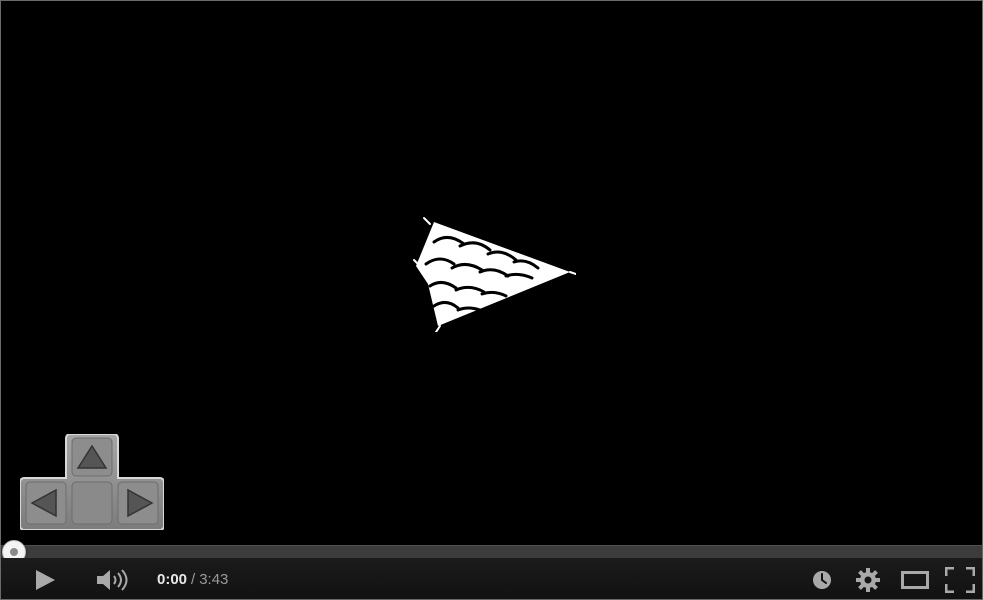  I want to click on current-time: 0:00, so click(172, 579).